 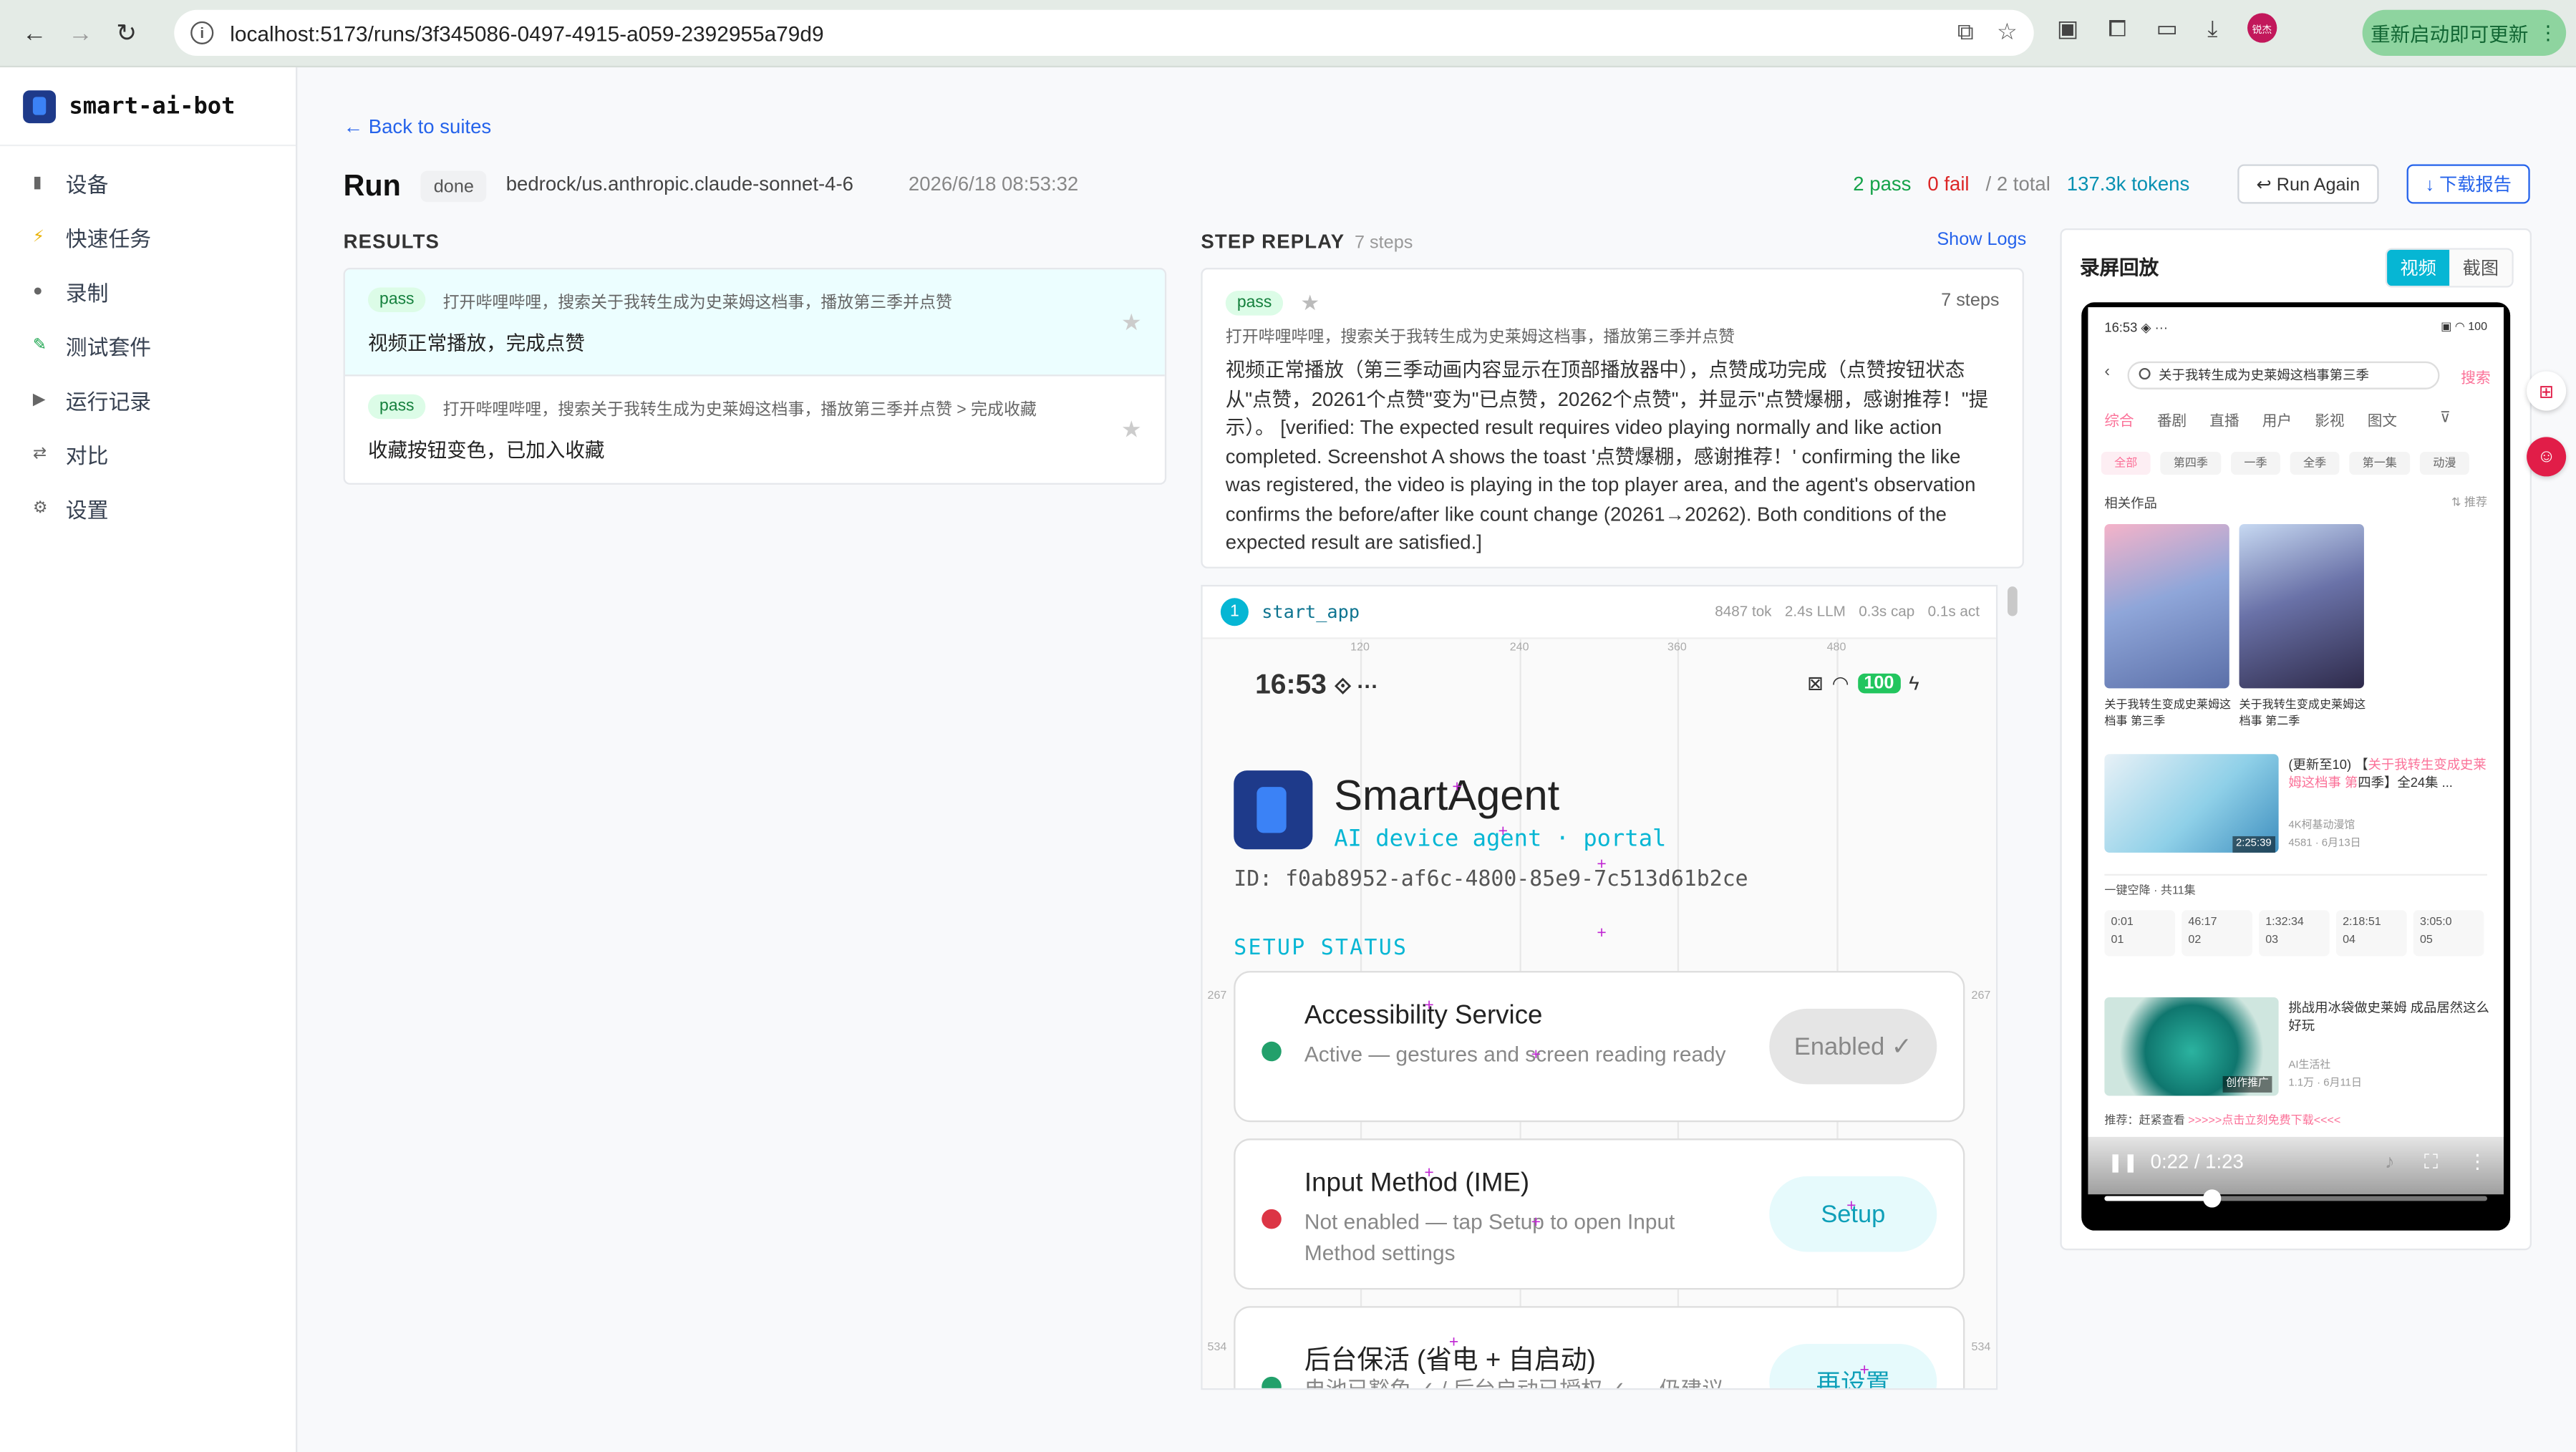 I want to click on episode-number: 02, so click(x=2195, y=940).